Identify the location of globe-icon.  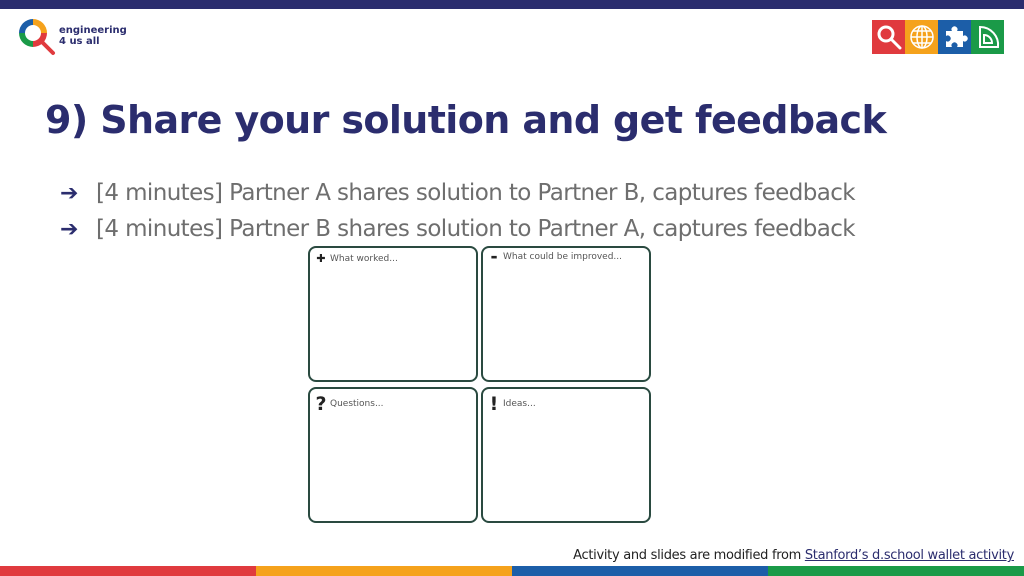
(921, 37).